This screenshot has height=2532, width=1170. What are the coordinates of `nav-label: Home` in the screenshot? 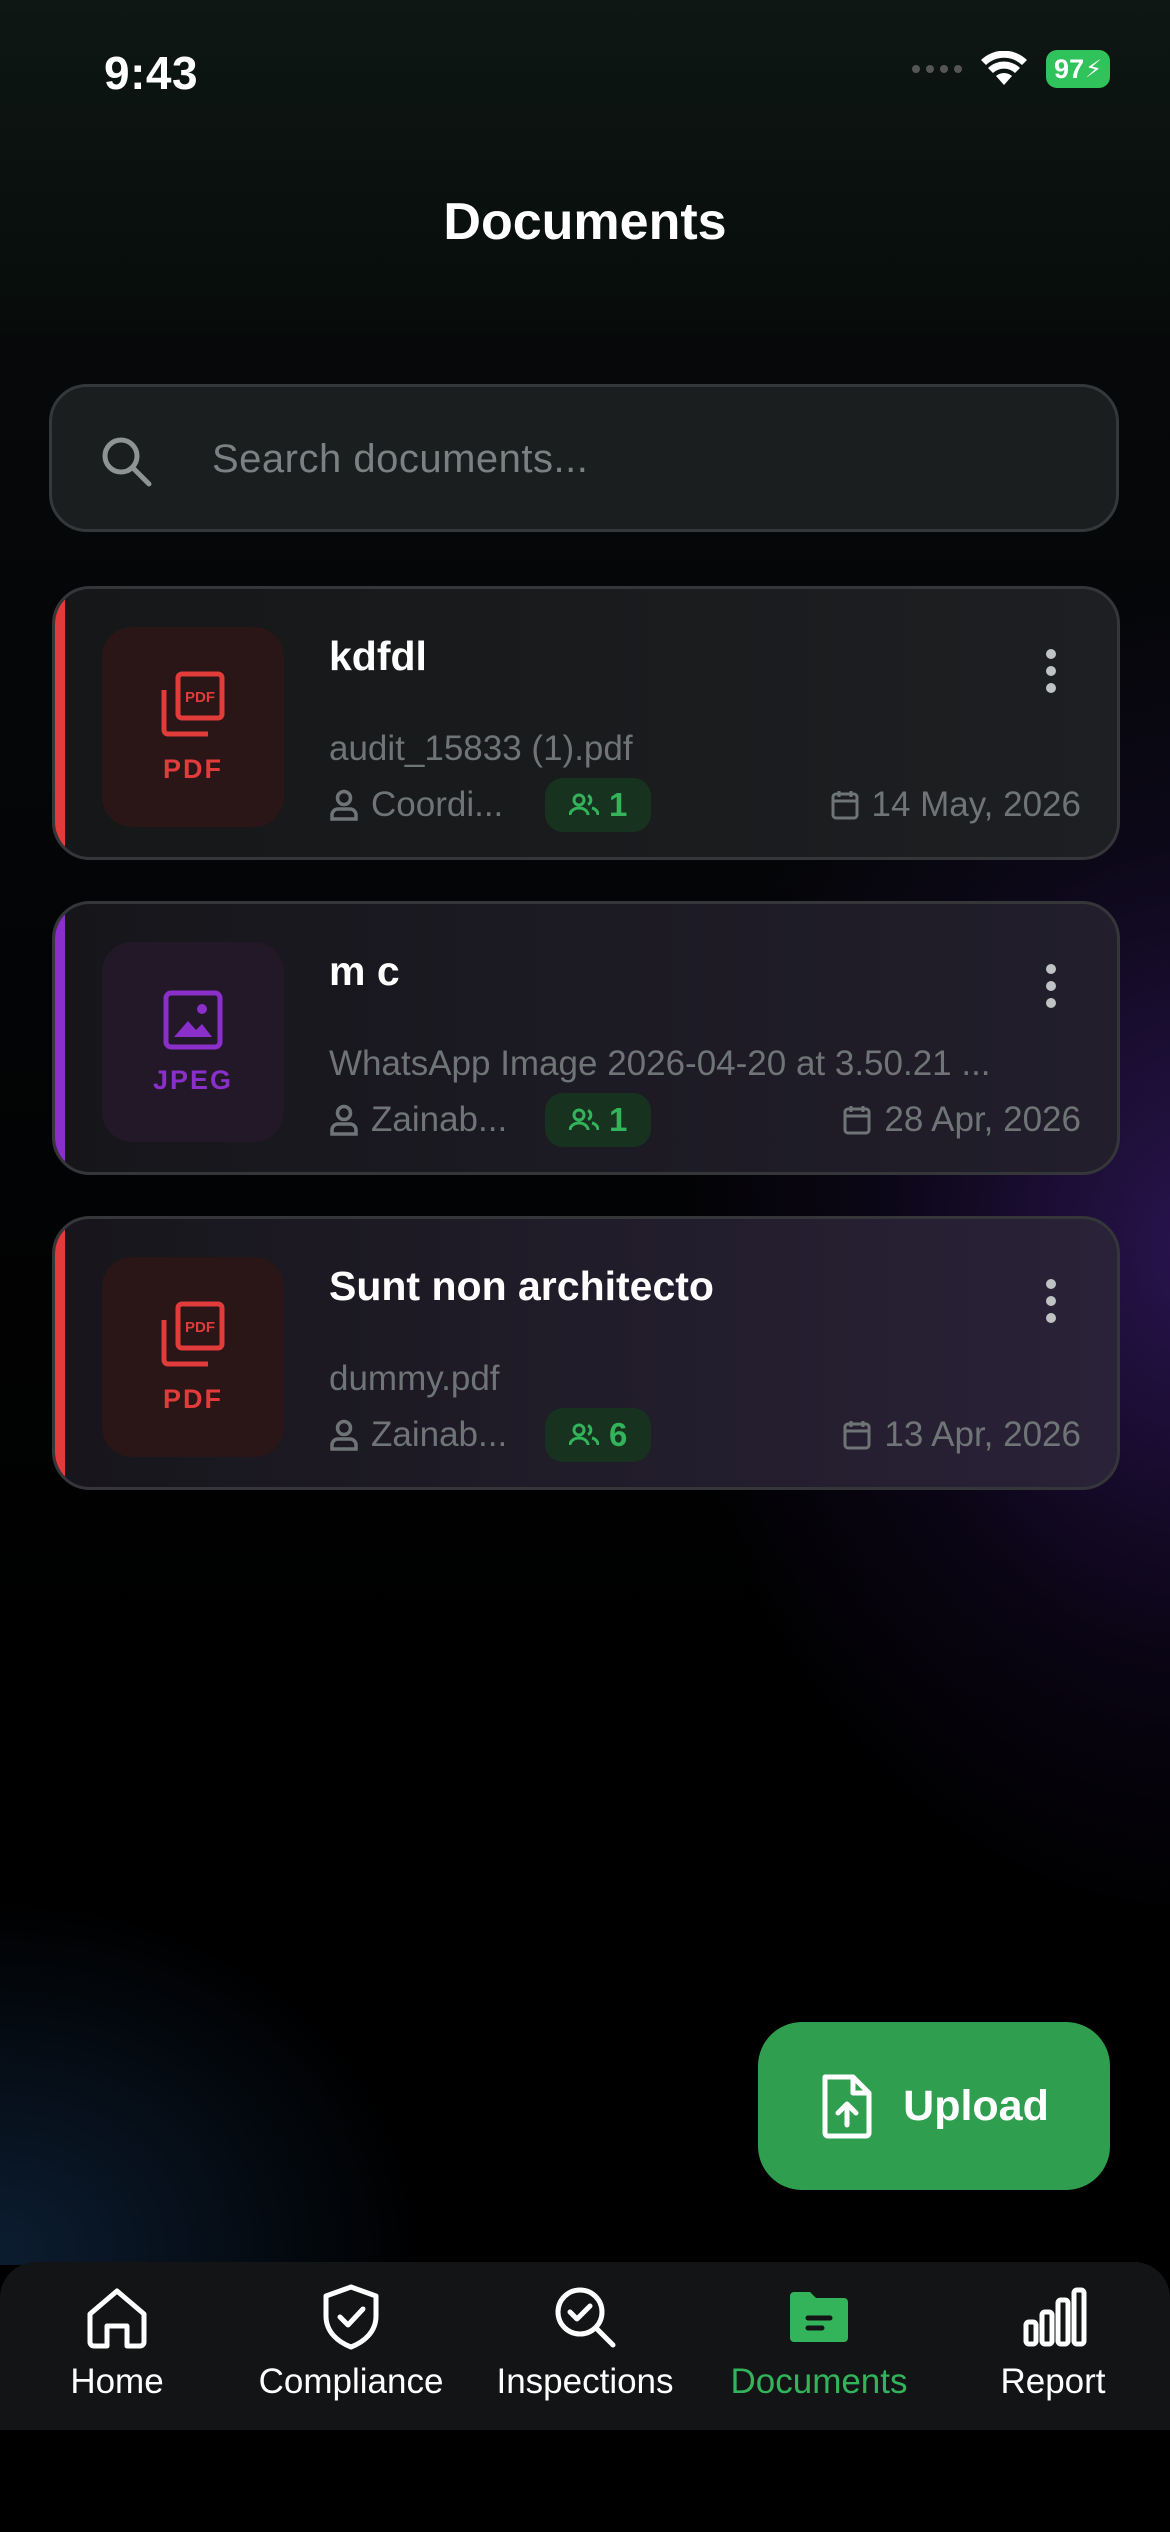 It's located at (117, 2381).